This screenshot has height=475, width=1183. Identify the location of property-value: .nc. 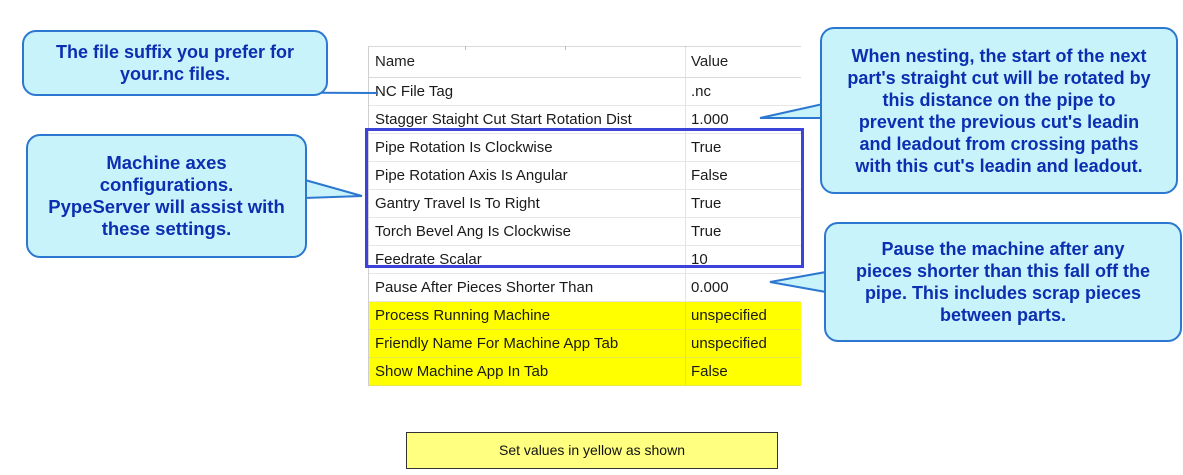
(701, 91).